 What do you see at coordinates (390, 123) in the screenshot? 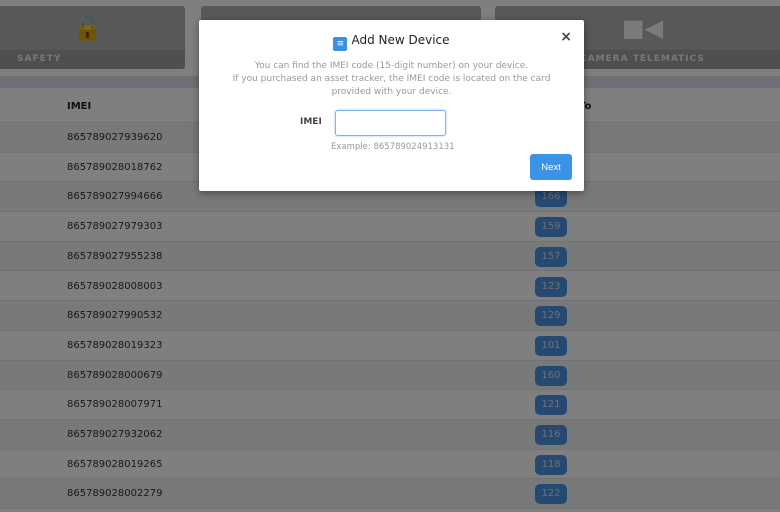
I see `imei-input` at bounding box center [390, 123].